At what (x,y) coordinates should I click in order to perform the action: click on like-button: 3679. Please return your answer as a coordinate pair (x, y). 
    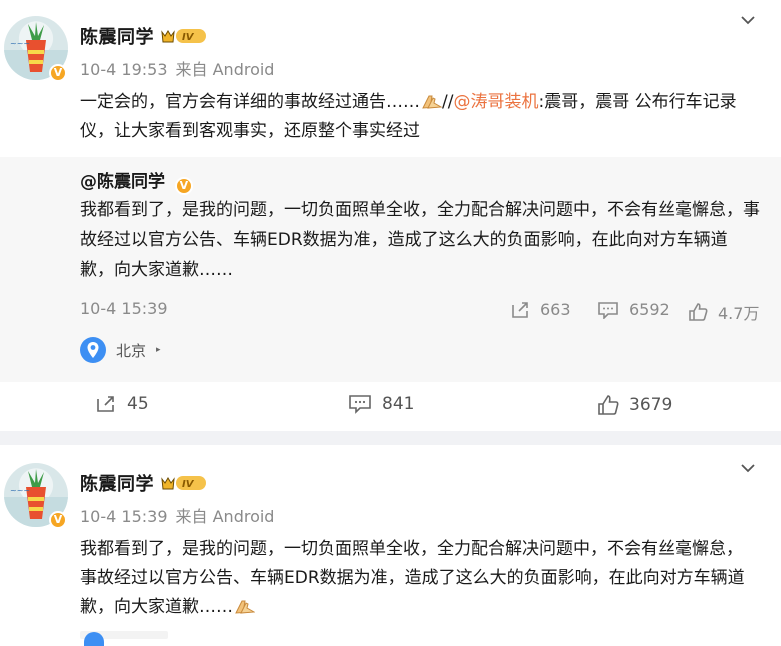
    Looking at the image, I should click on (634, 405).